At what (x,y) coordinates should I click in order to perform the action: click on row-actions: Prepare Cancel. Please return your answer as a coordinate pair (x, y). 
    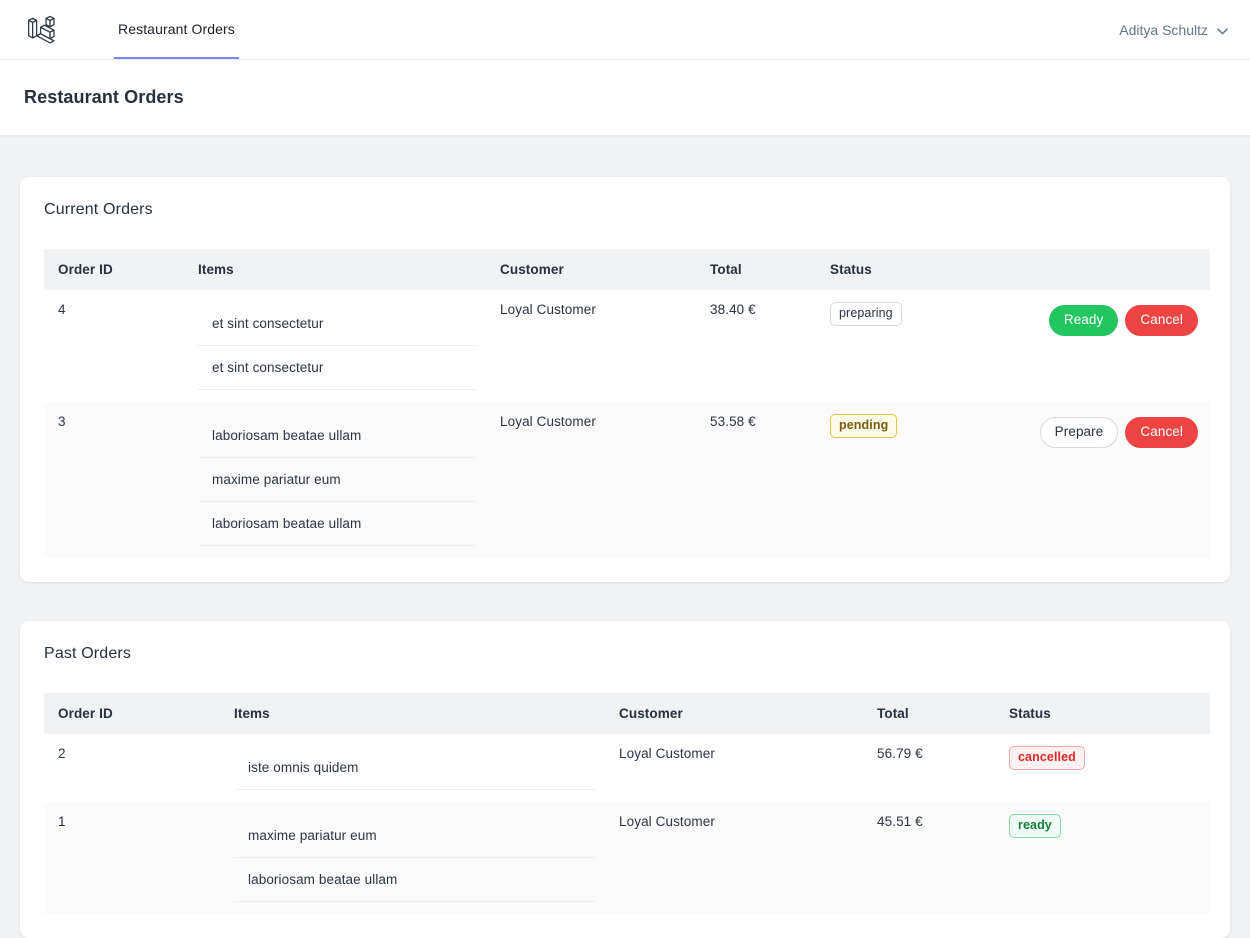
    Looking at the image, I should click on (1084, 431).